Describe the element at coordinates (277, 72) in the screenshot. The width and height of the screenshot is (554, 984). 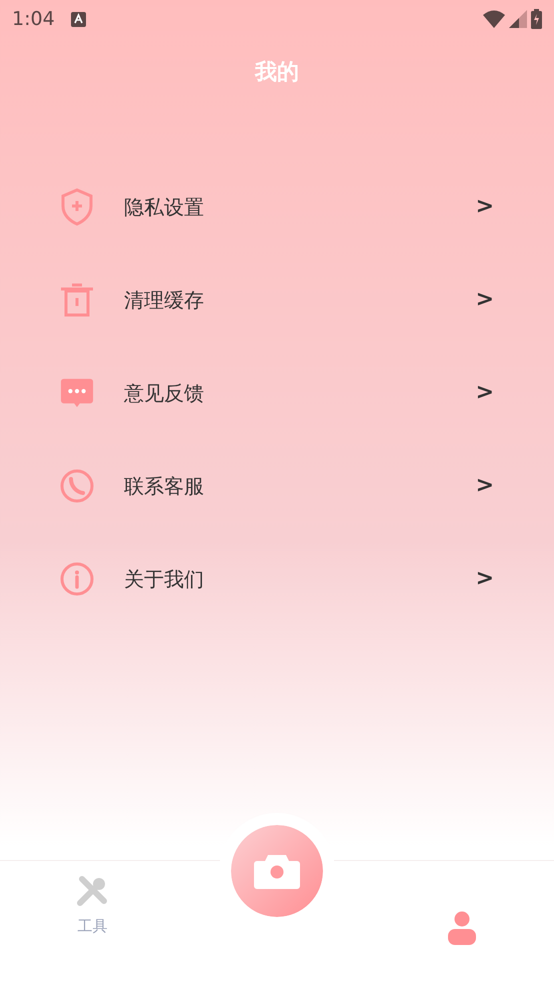
I see `page-title: 我的` at that location.